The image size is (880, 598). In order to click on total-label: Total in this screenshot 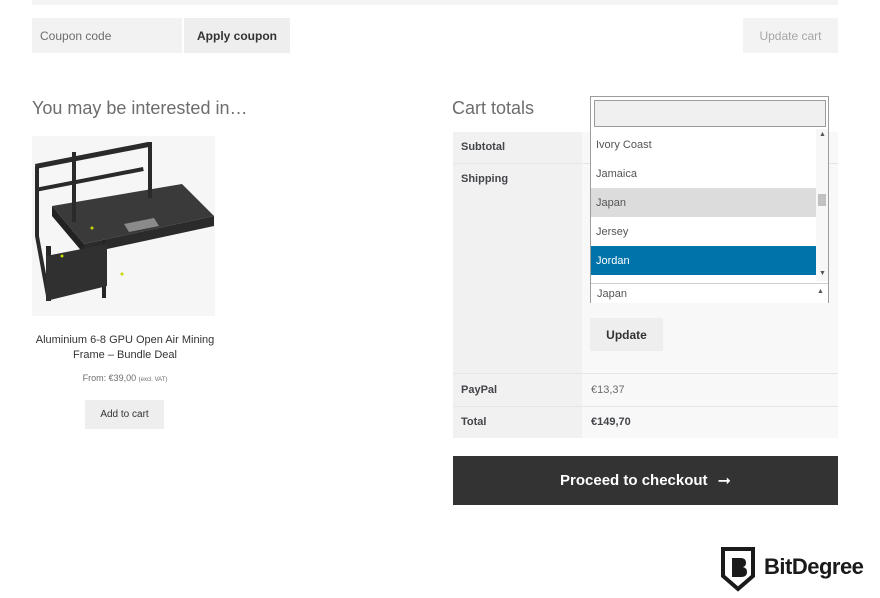, I will do `click(474, 422)`.